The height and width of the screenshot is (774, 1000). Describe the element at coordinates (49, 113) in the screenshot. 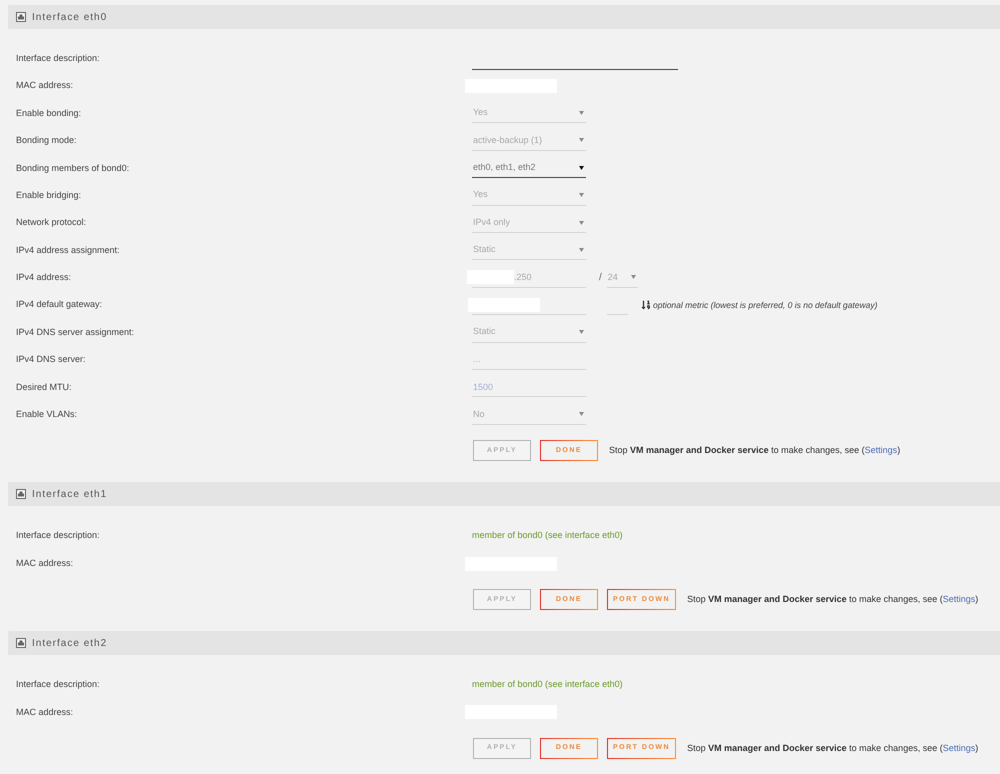

I see `field-label: Enable bonding:` at that location.